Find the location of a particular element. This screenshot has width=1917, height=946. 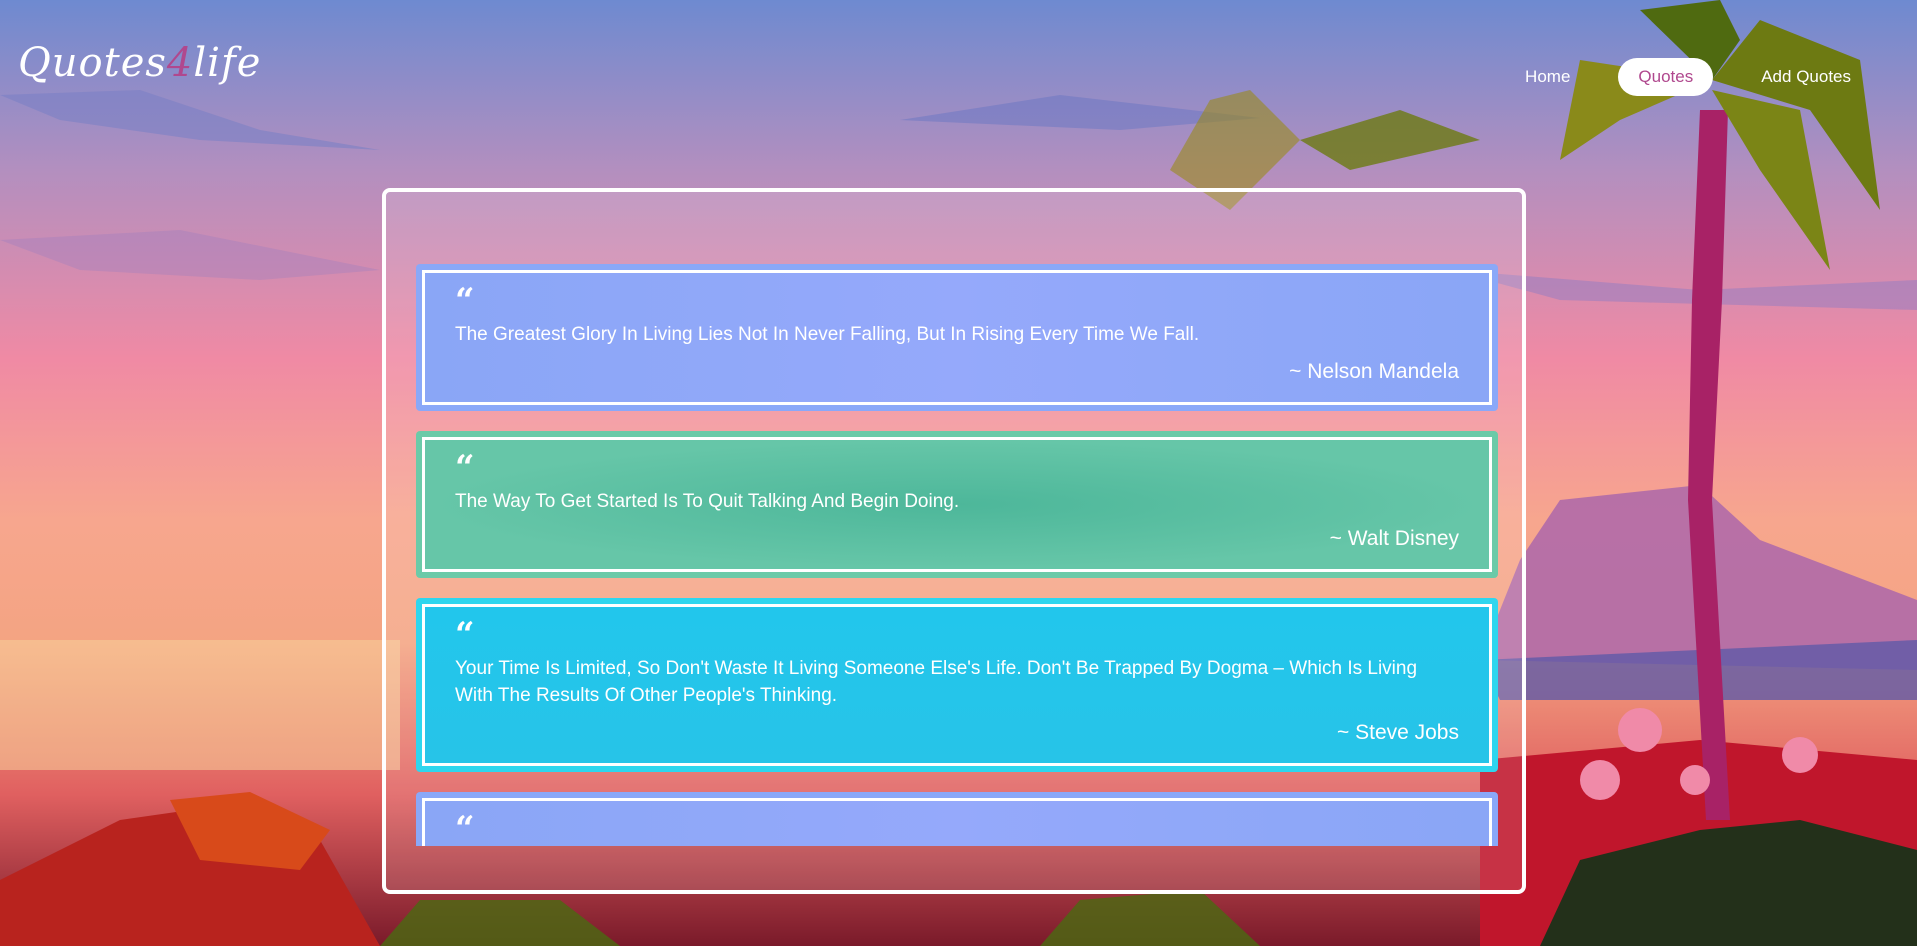

quote-card: “ is located at coordinates (957, 819).